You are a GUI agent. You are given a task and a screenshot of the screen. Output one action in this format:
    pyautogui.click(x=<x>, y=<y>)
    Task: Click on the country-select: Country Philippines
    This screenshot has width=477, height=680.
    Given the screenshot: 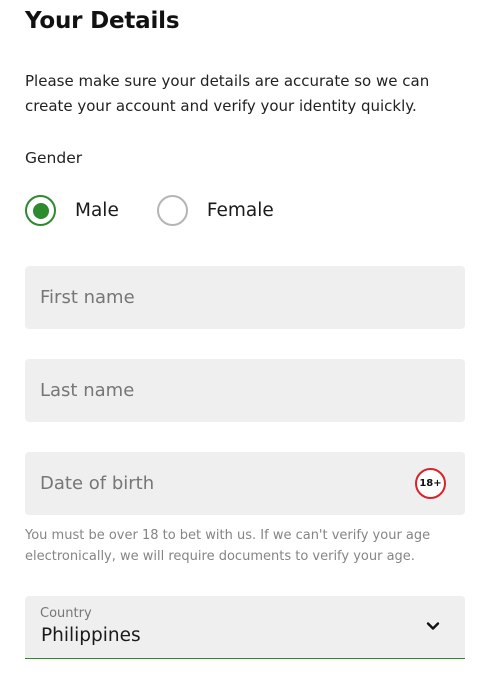 What is the action you would take?
    pyautogui.click(x=245, y=627)
    